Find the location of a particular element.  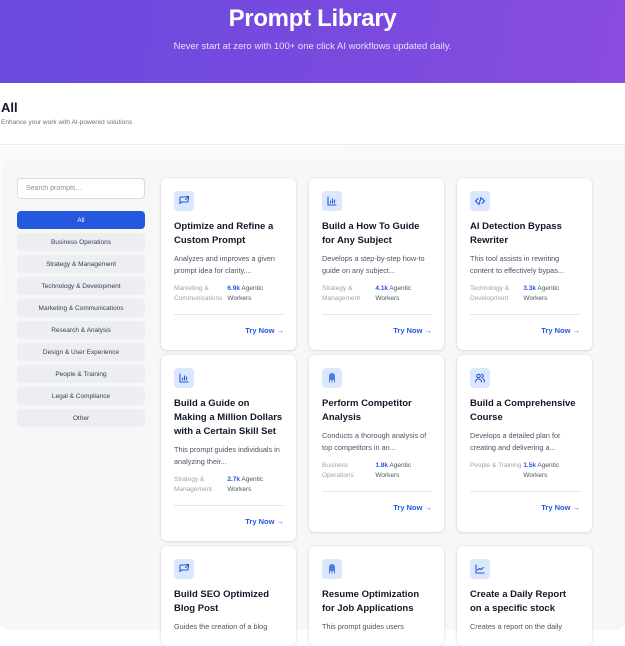

card-worker-count: 1.8k Agentic Workers is located at coordinates (403, 471).